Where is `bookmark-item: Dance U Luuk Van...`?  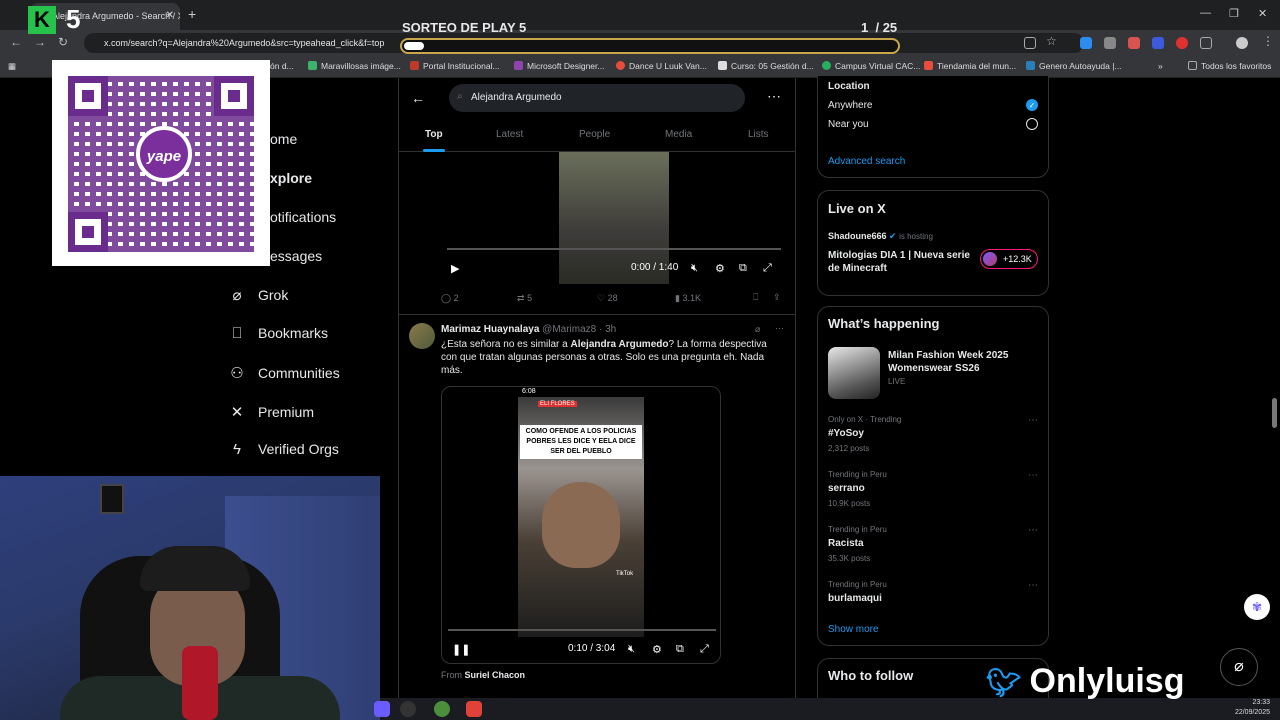
bookmark-item: Dance U Luuk Van... is located at coordinates (661, 66).